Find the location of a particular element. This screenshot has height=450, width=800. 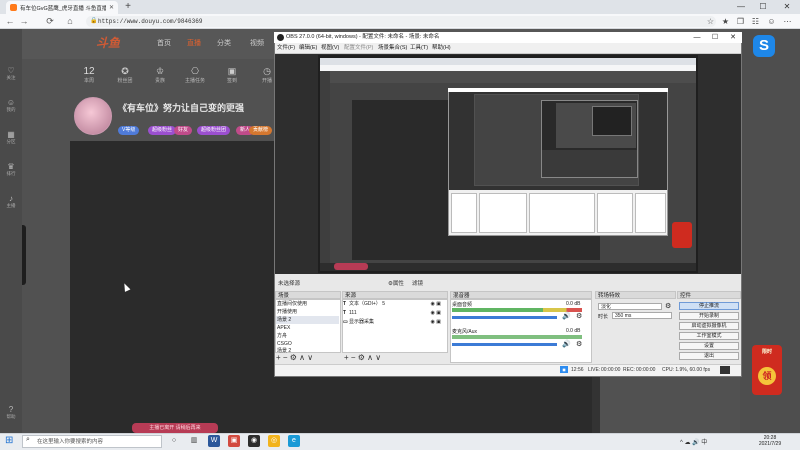

virtual-camera-button: 启动虚拟摄像机 is located at coordinates (709, 326).